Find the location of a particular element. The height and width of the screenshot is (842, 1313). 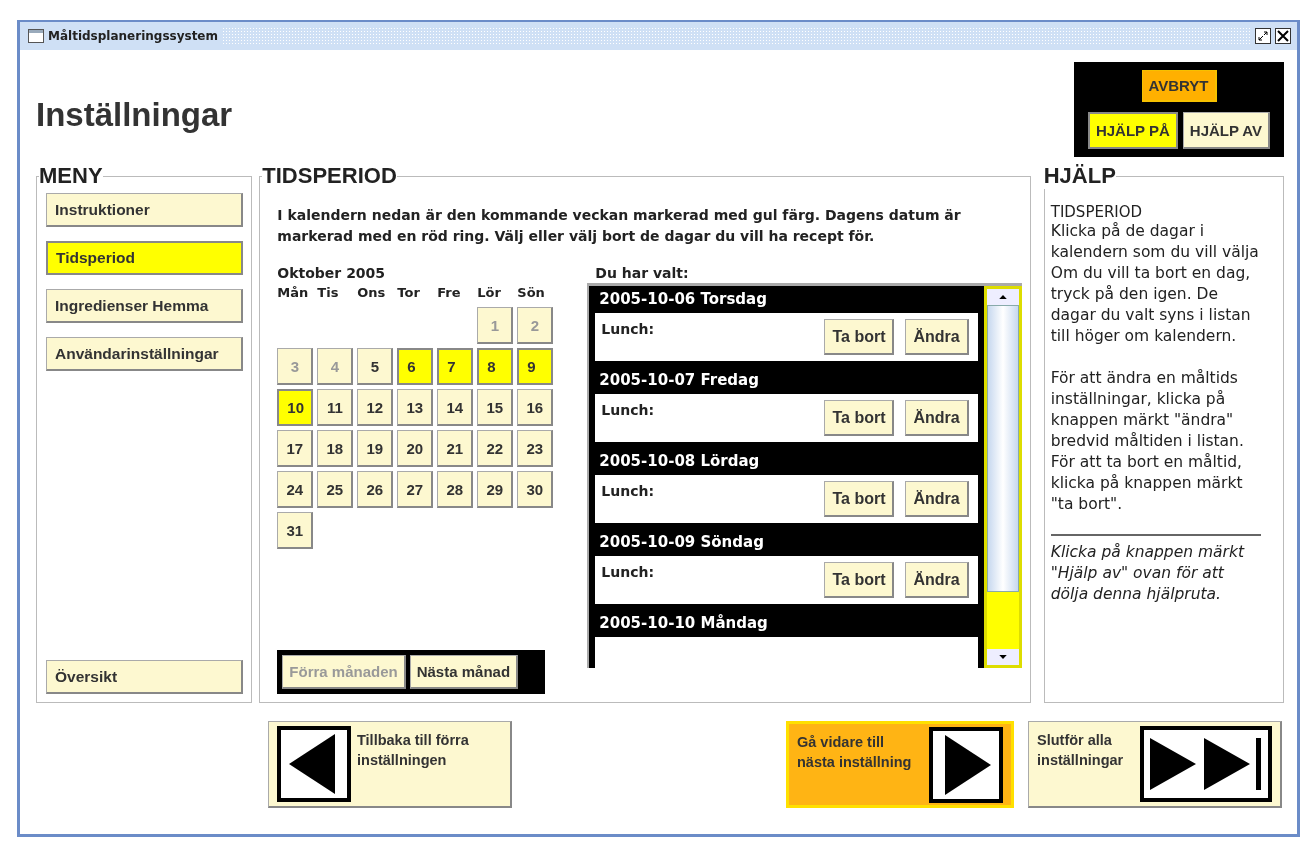

day-button: 10 is located at coordinates (295, 407).